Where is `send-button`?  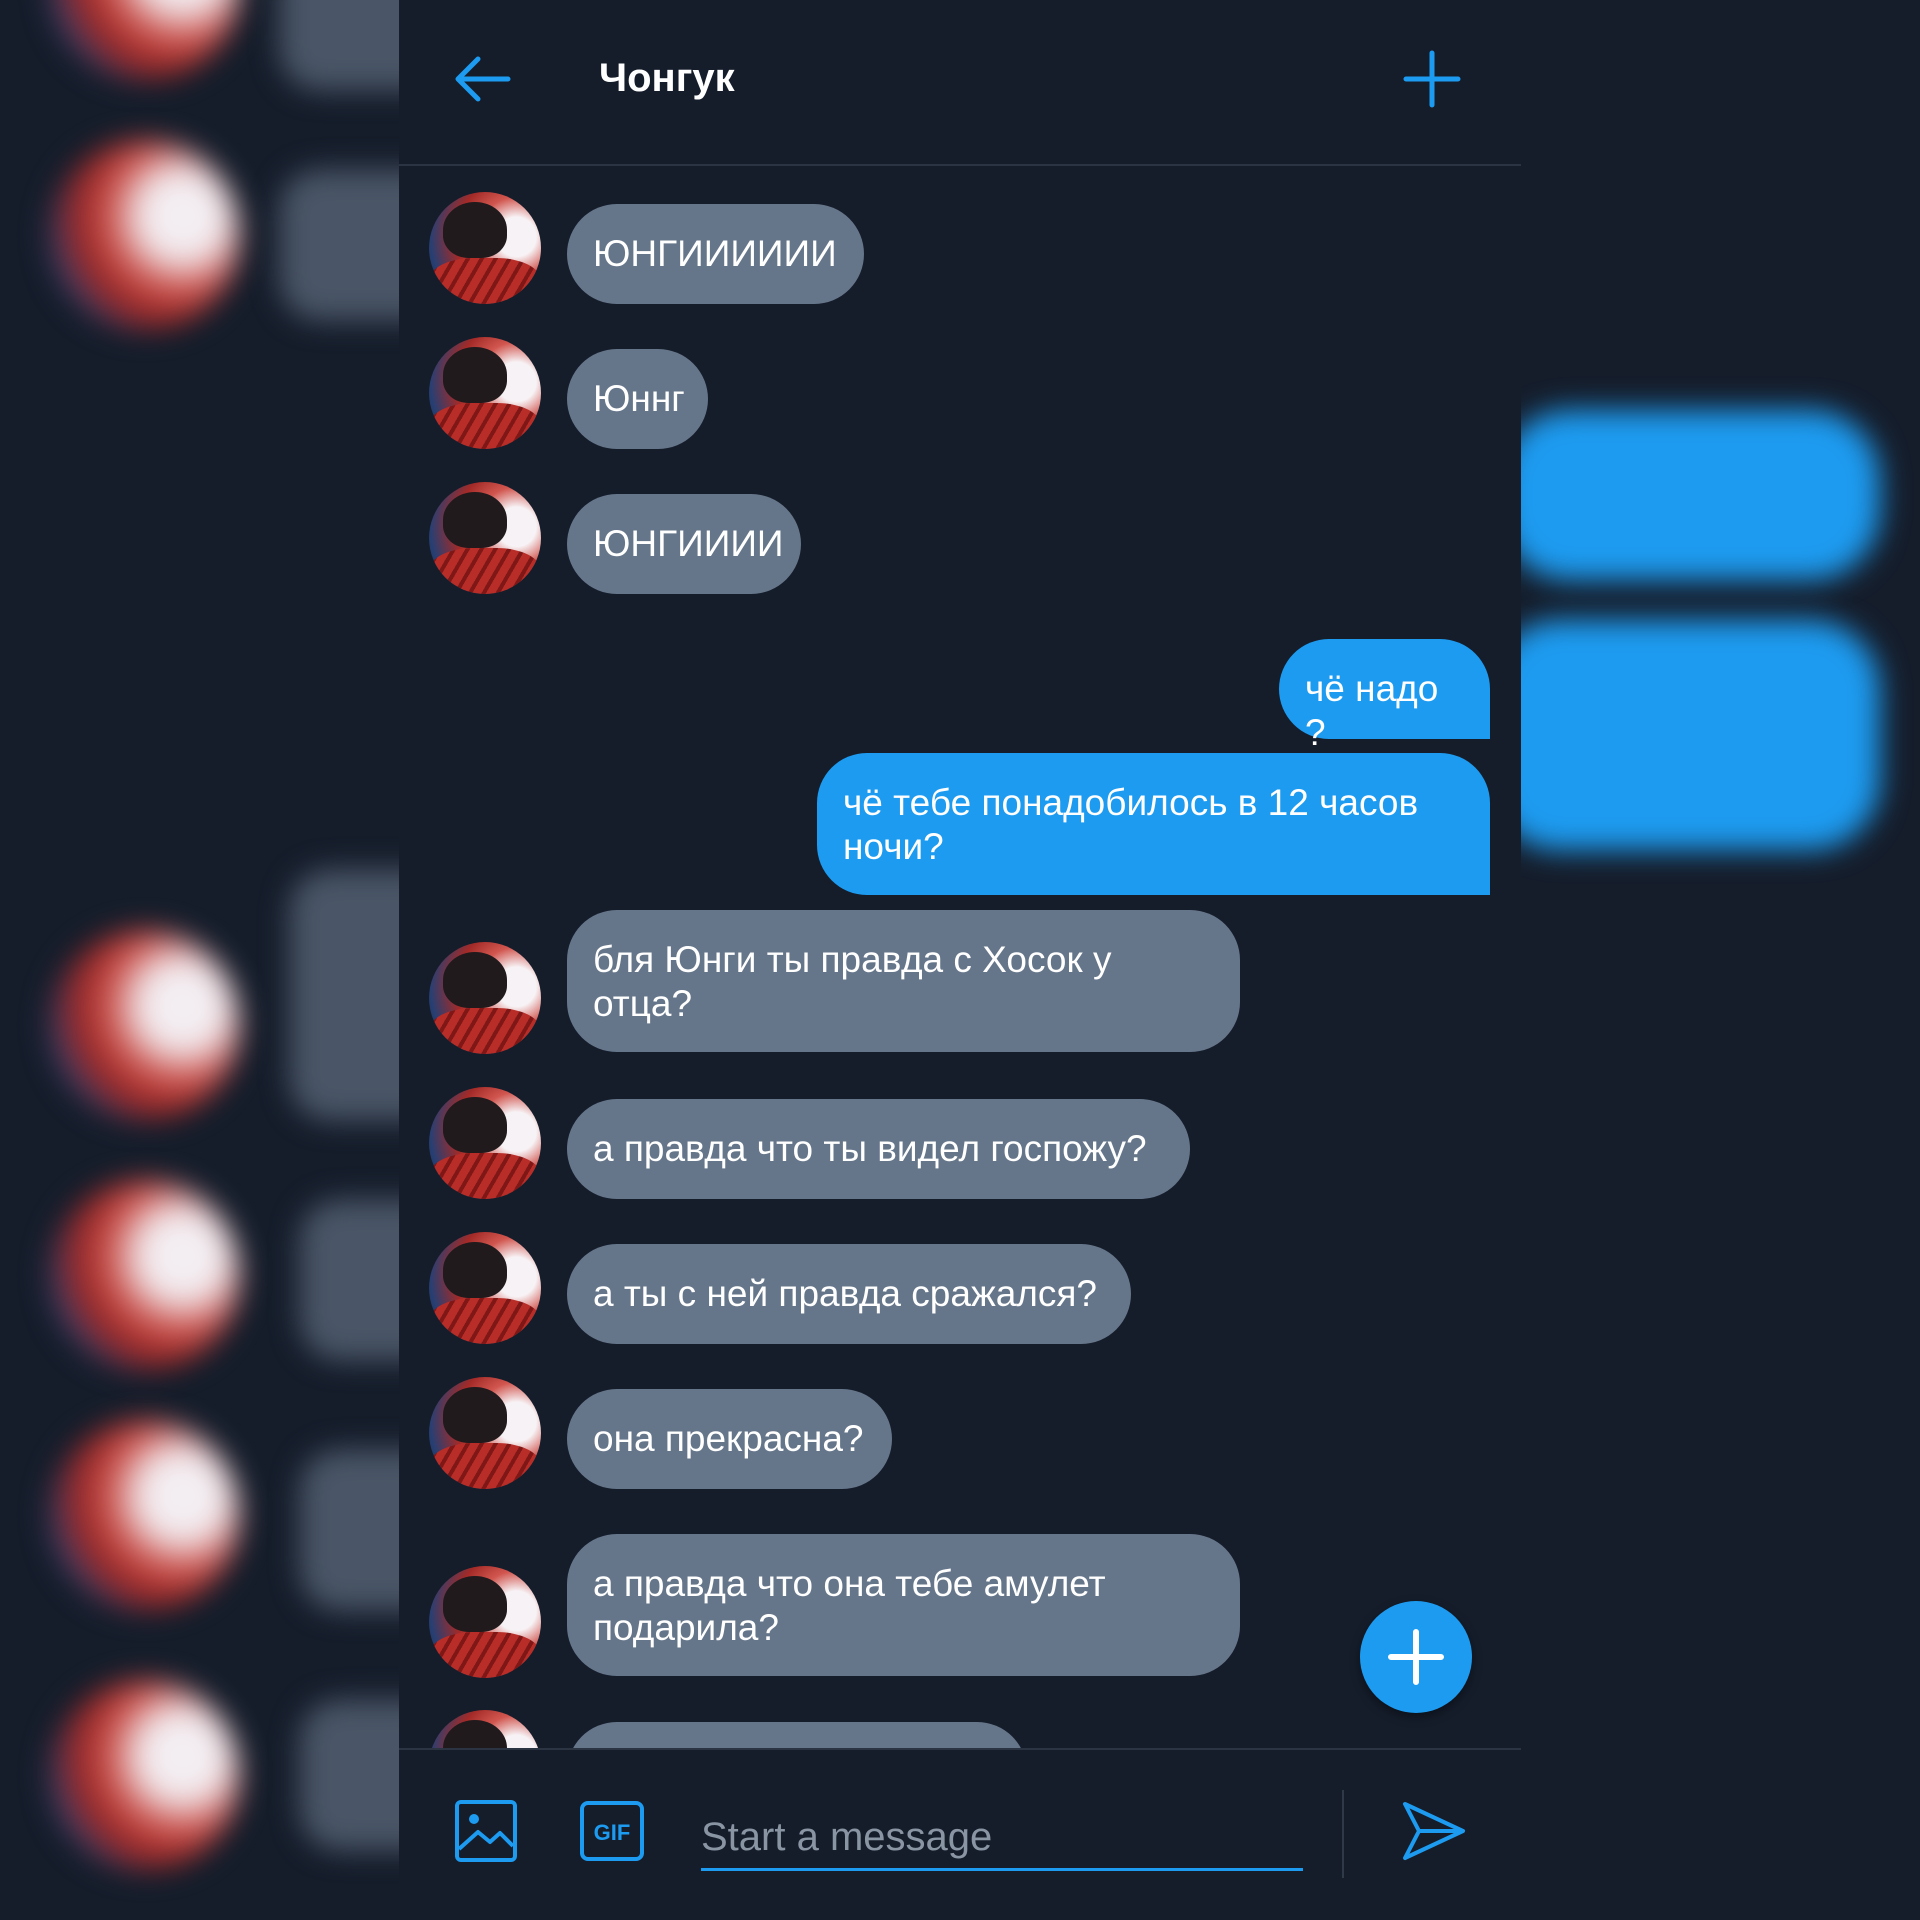
send-button is located at coordinates (1434, 1831).